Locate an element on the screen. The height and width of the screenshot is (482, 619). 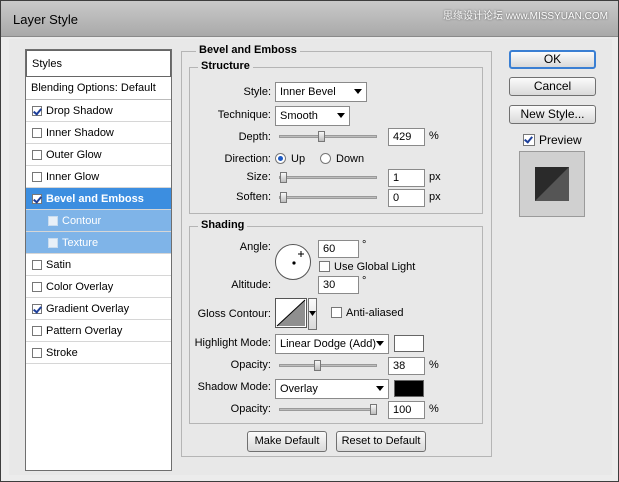
highlight-opacity-slider-thumb is located at coordinates (317, 365).